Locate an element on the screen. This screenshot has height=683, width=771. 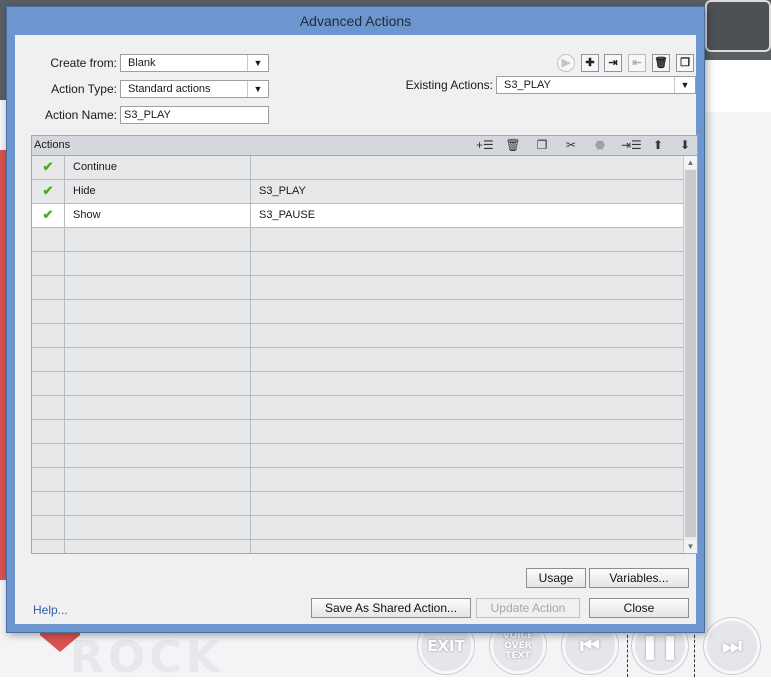
preview-icon: ▶ is located at coordinates (566, 63).